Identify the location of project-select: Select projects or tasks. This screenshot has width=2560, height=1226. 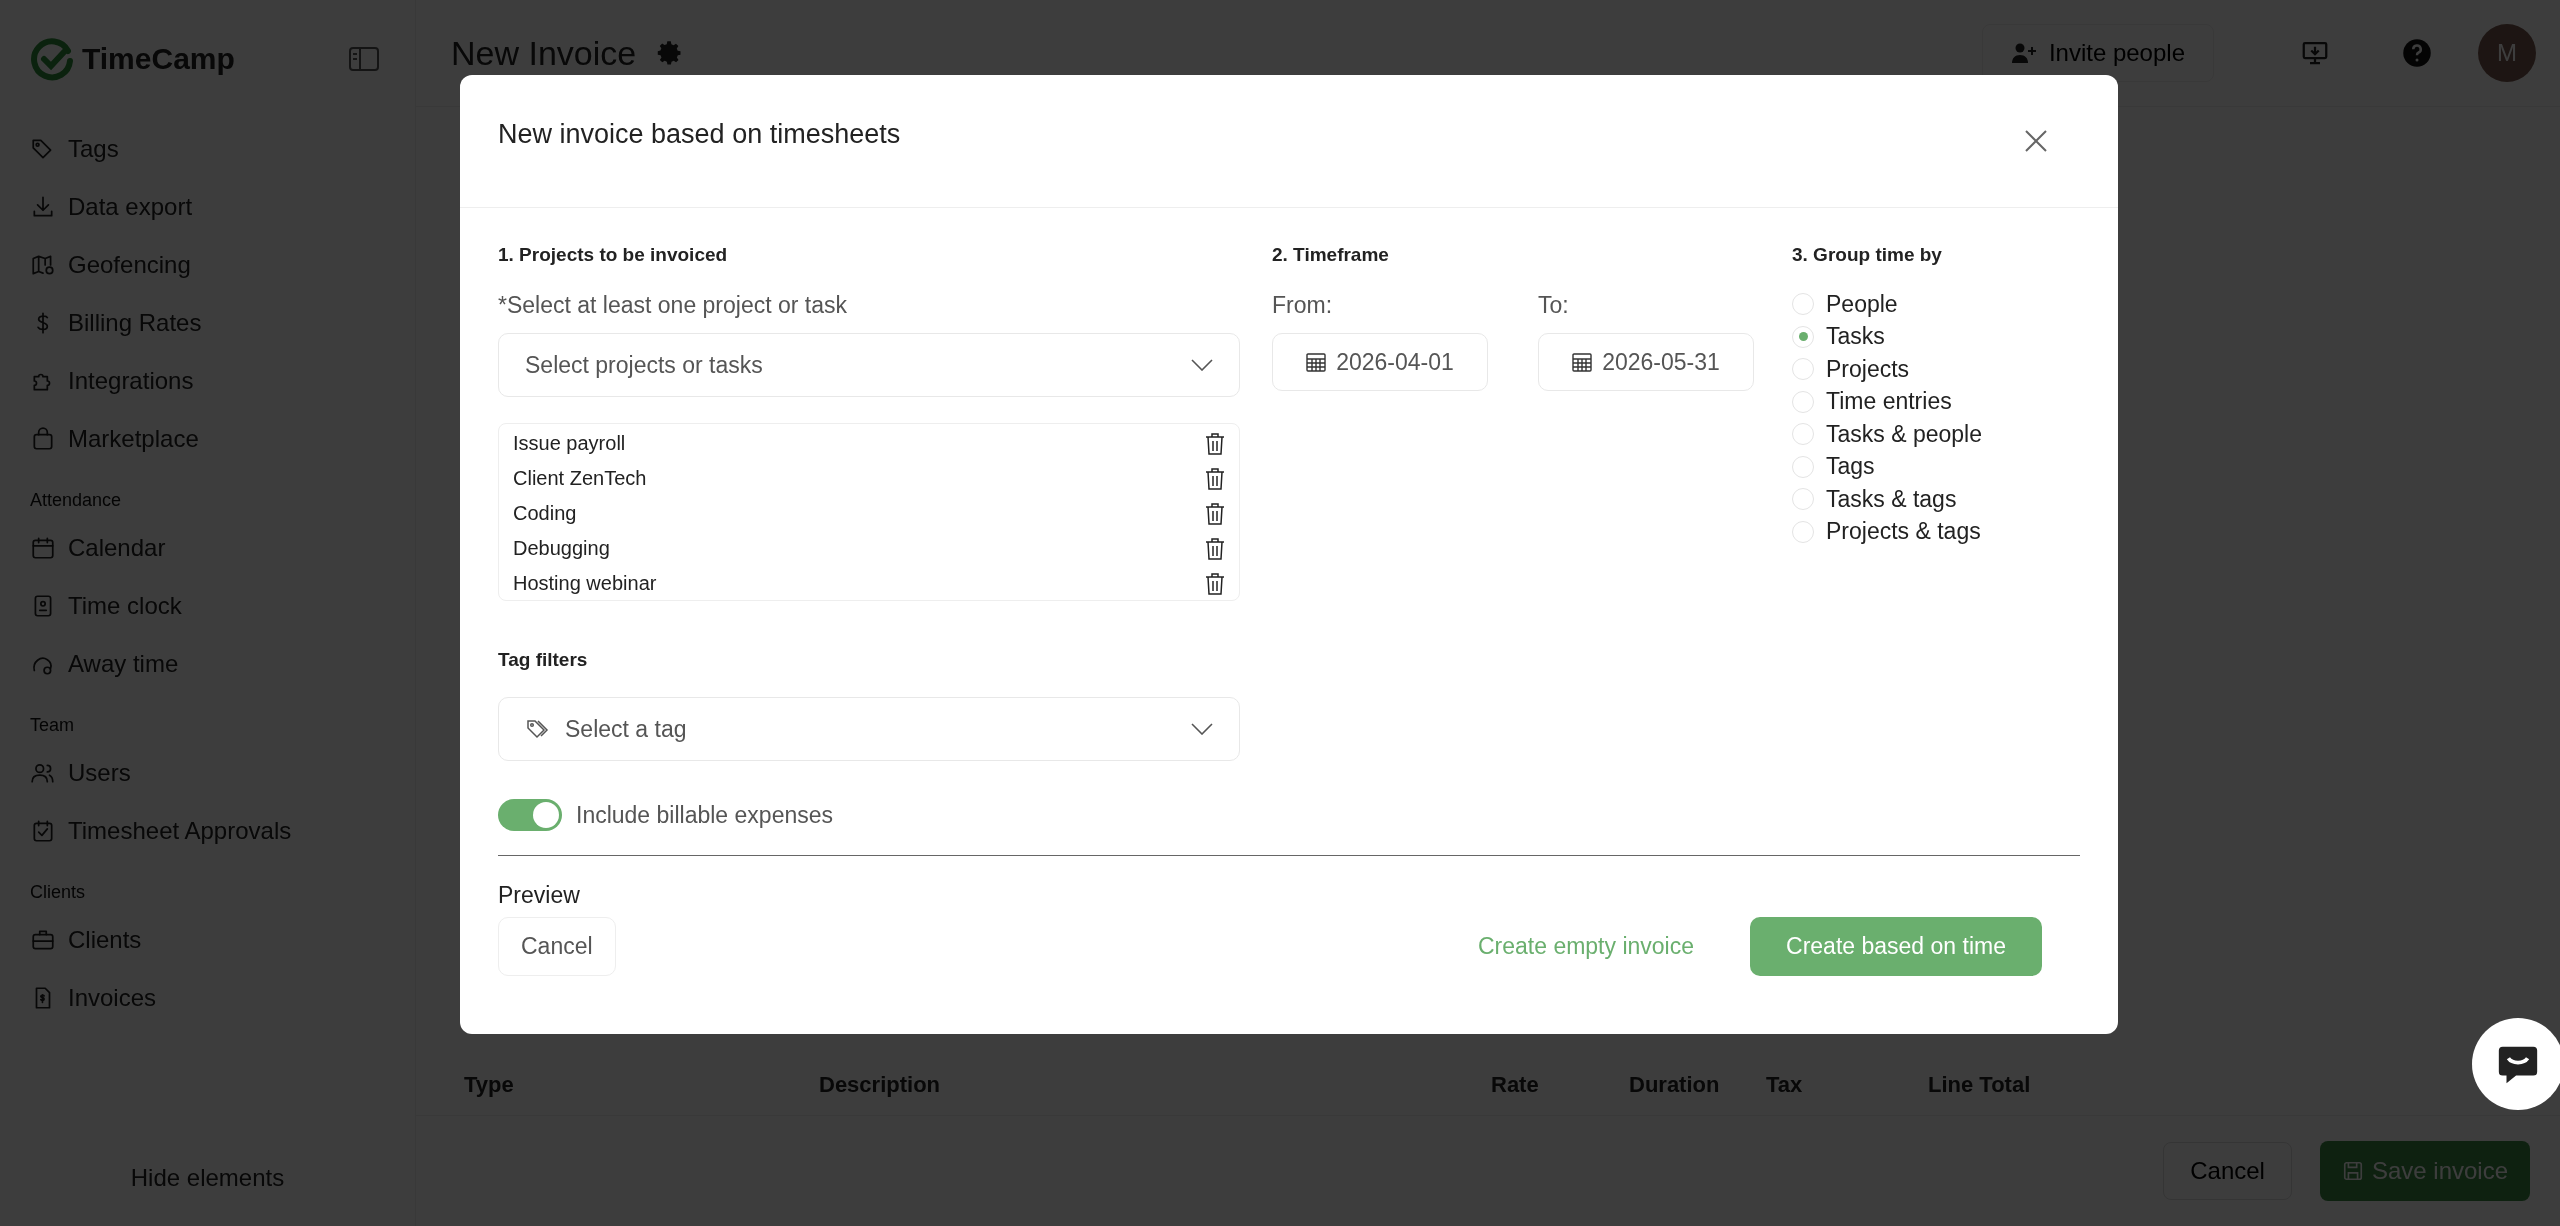
(869, 365).